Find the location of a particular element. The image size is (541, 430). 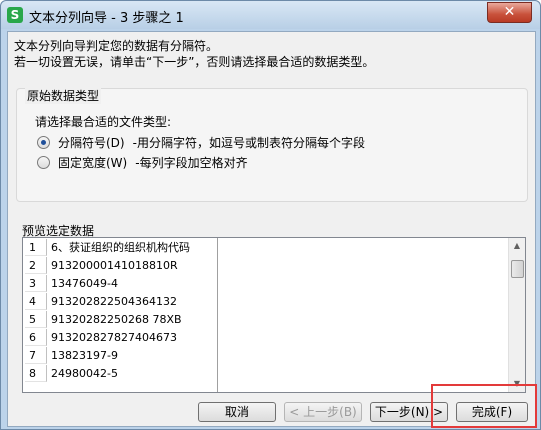

group-legend: 原始数据类型 is located at coordinates (63, 95).